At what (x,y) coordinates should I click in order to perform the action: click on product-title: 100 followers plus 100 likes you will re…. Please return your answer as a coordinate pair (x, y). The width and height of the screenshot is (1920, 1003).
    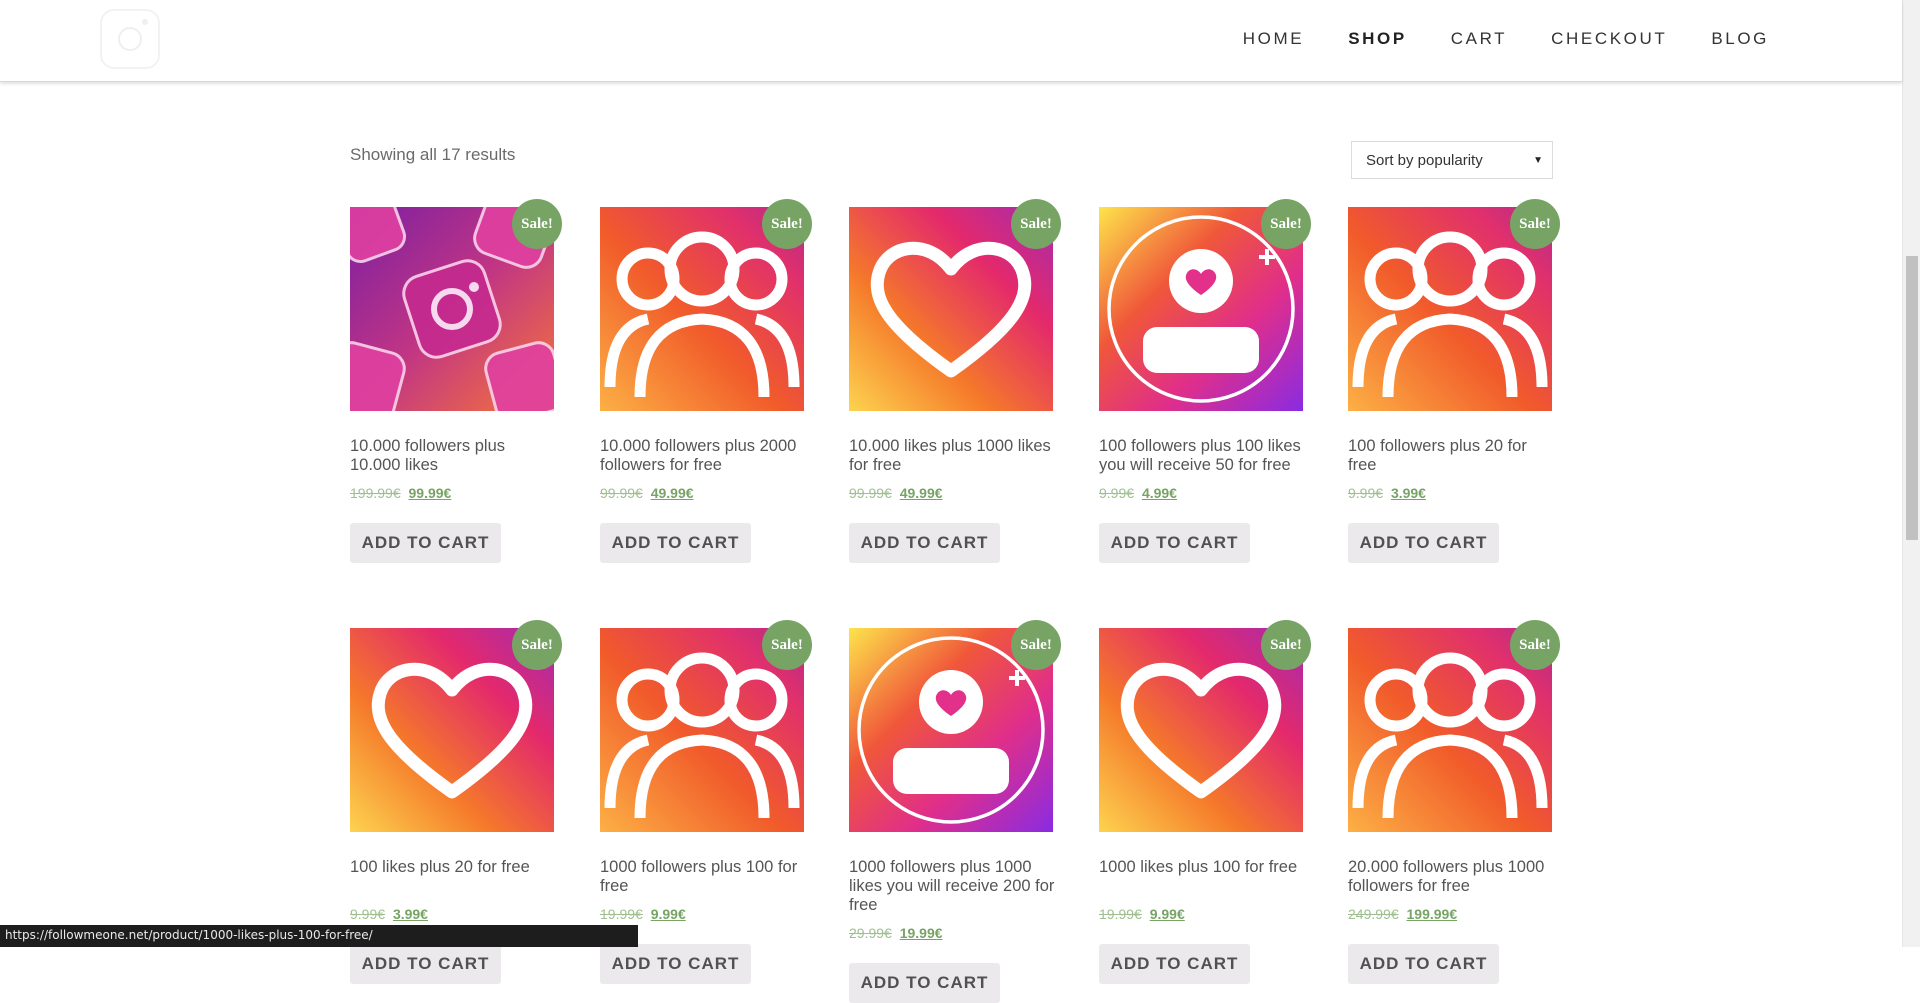
    Looking at the image, I should click on (1204, 456).